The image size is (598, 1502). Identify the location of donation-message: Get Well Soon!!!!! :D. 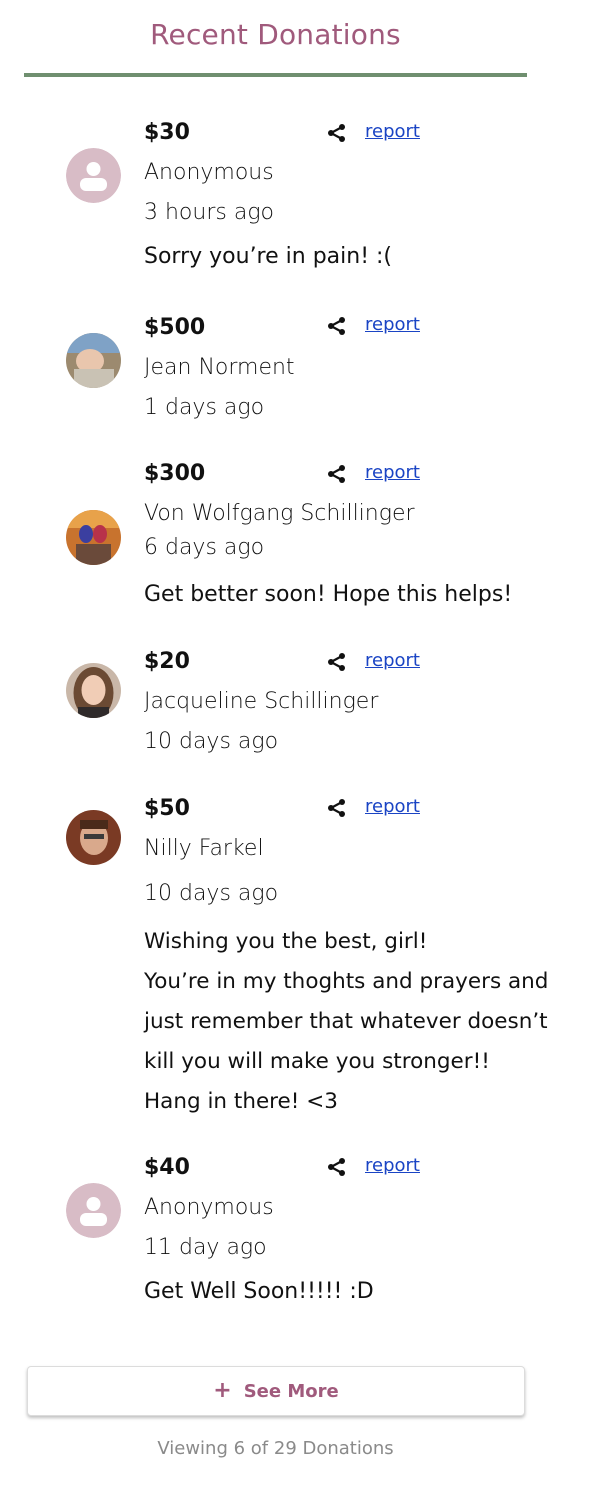
(259, 1291).